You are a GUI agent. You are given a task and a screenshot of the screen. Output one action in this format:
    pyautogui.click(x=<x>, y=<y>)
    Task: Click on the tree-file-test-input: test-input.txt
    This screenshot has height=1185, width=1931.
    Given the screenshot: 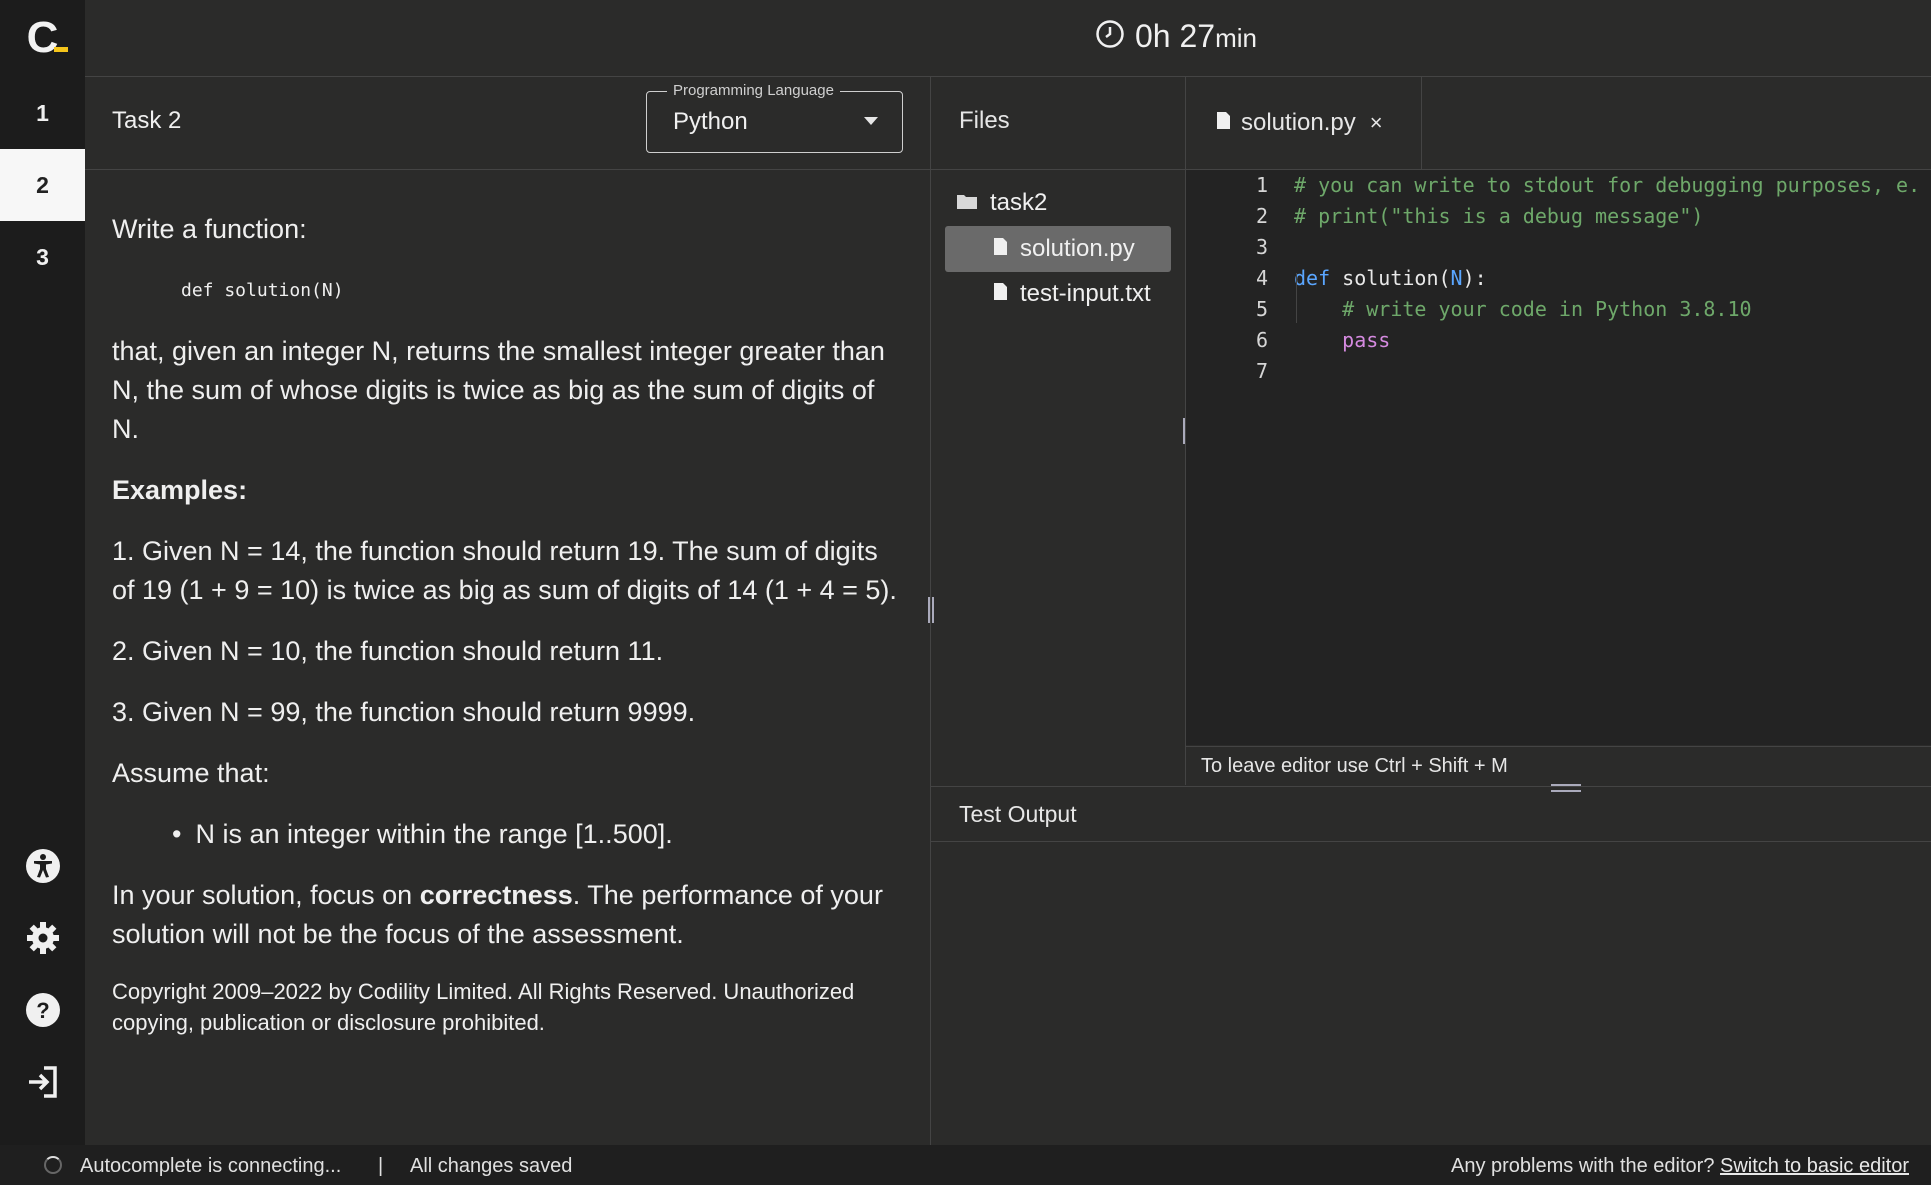 What is the action you would take?
    pyautogui.click(x=1072, y=294)
    